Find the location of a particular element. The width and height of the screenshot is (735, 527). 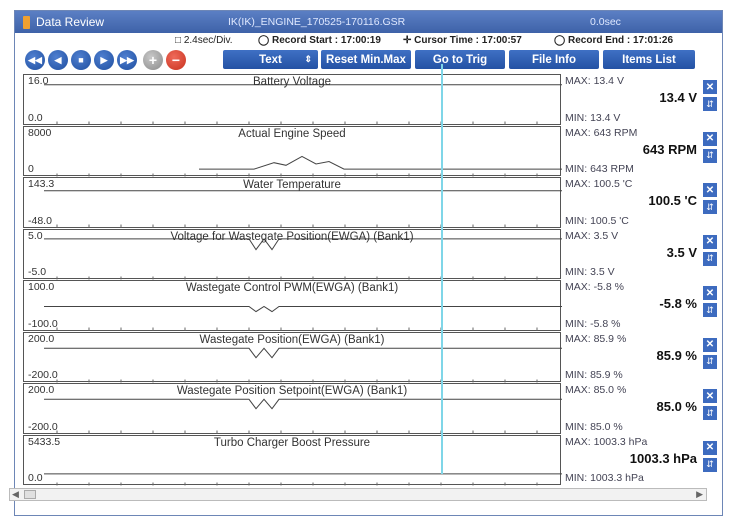

spinner-icon: ⇕ is located at coordinates (308, 59).